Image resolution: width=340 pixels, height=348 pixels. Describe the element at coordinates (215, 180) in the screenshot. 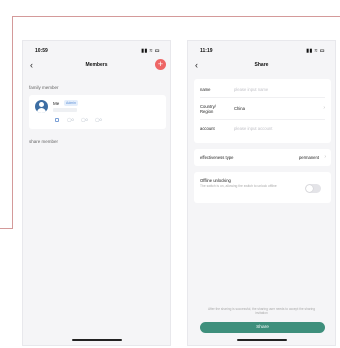

I see `offline-unlock-title: Offline unlocking` at that location.